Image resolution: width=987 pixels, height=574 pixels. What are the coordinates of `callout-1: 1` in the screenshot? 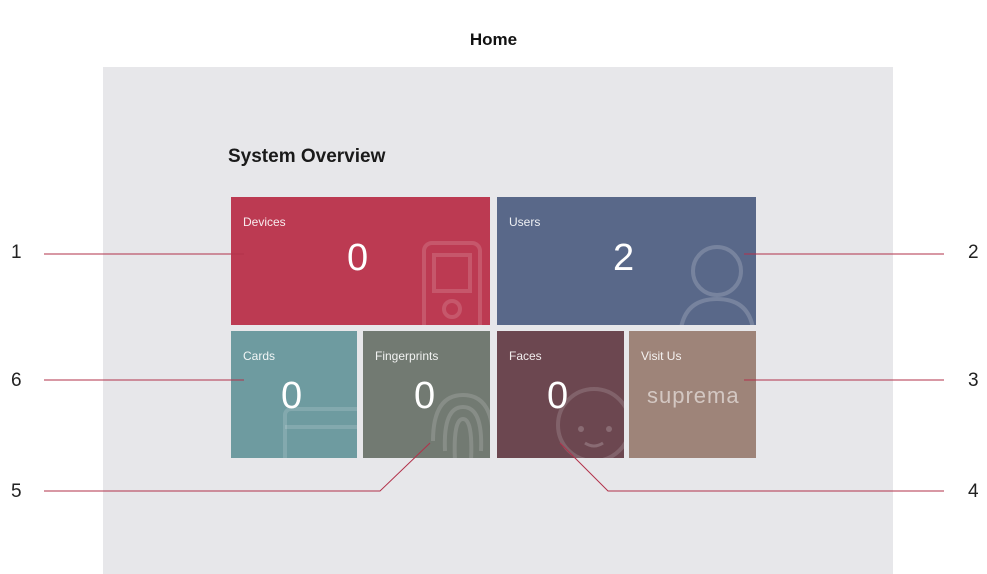 It's located at (16, 252).